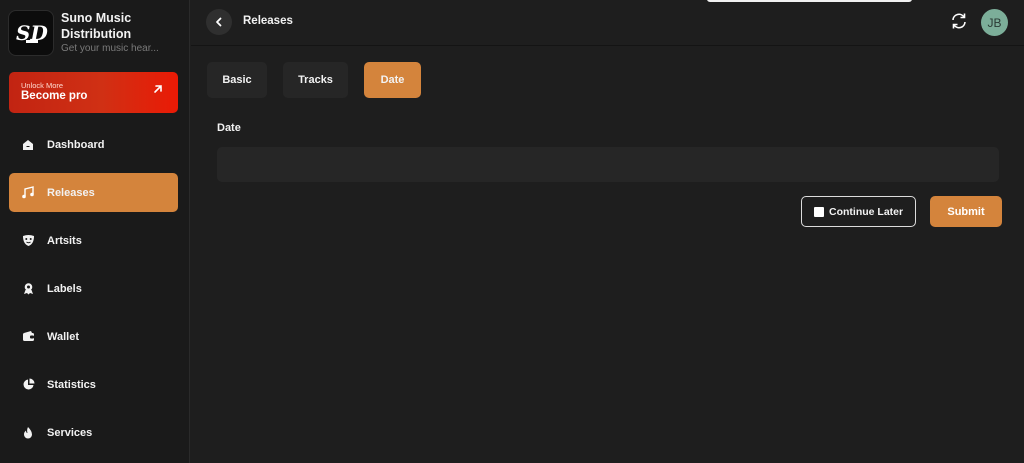 The image size is (1024, 463). What do you see at coordinates (54, 96) in the screenshot?
I see `promo-big-text: Become pro` at bounding box center [54, 96].